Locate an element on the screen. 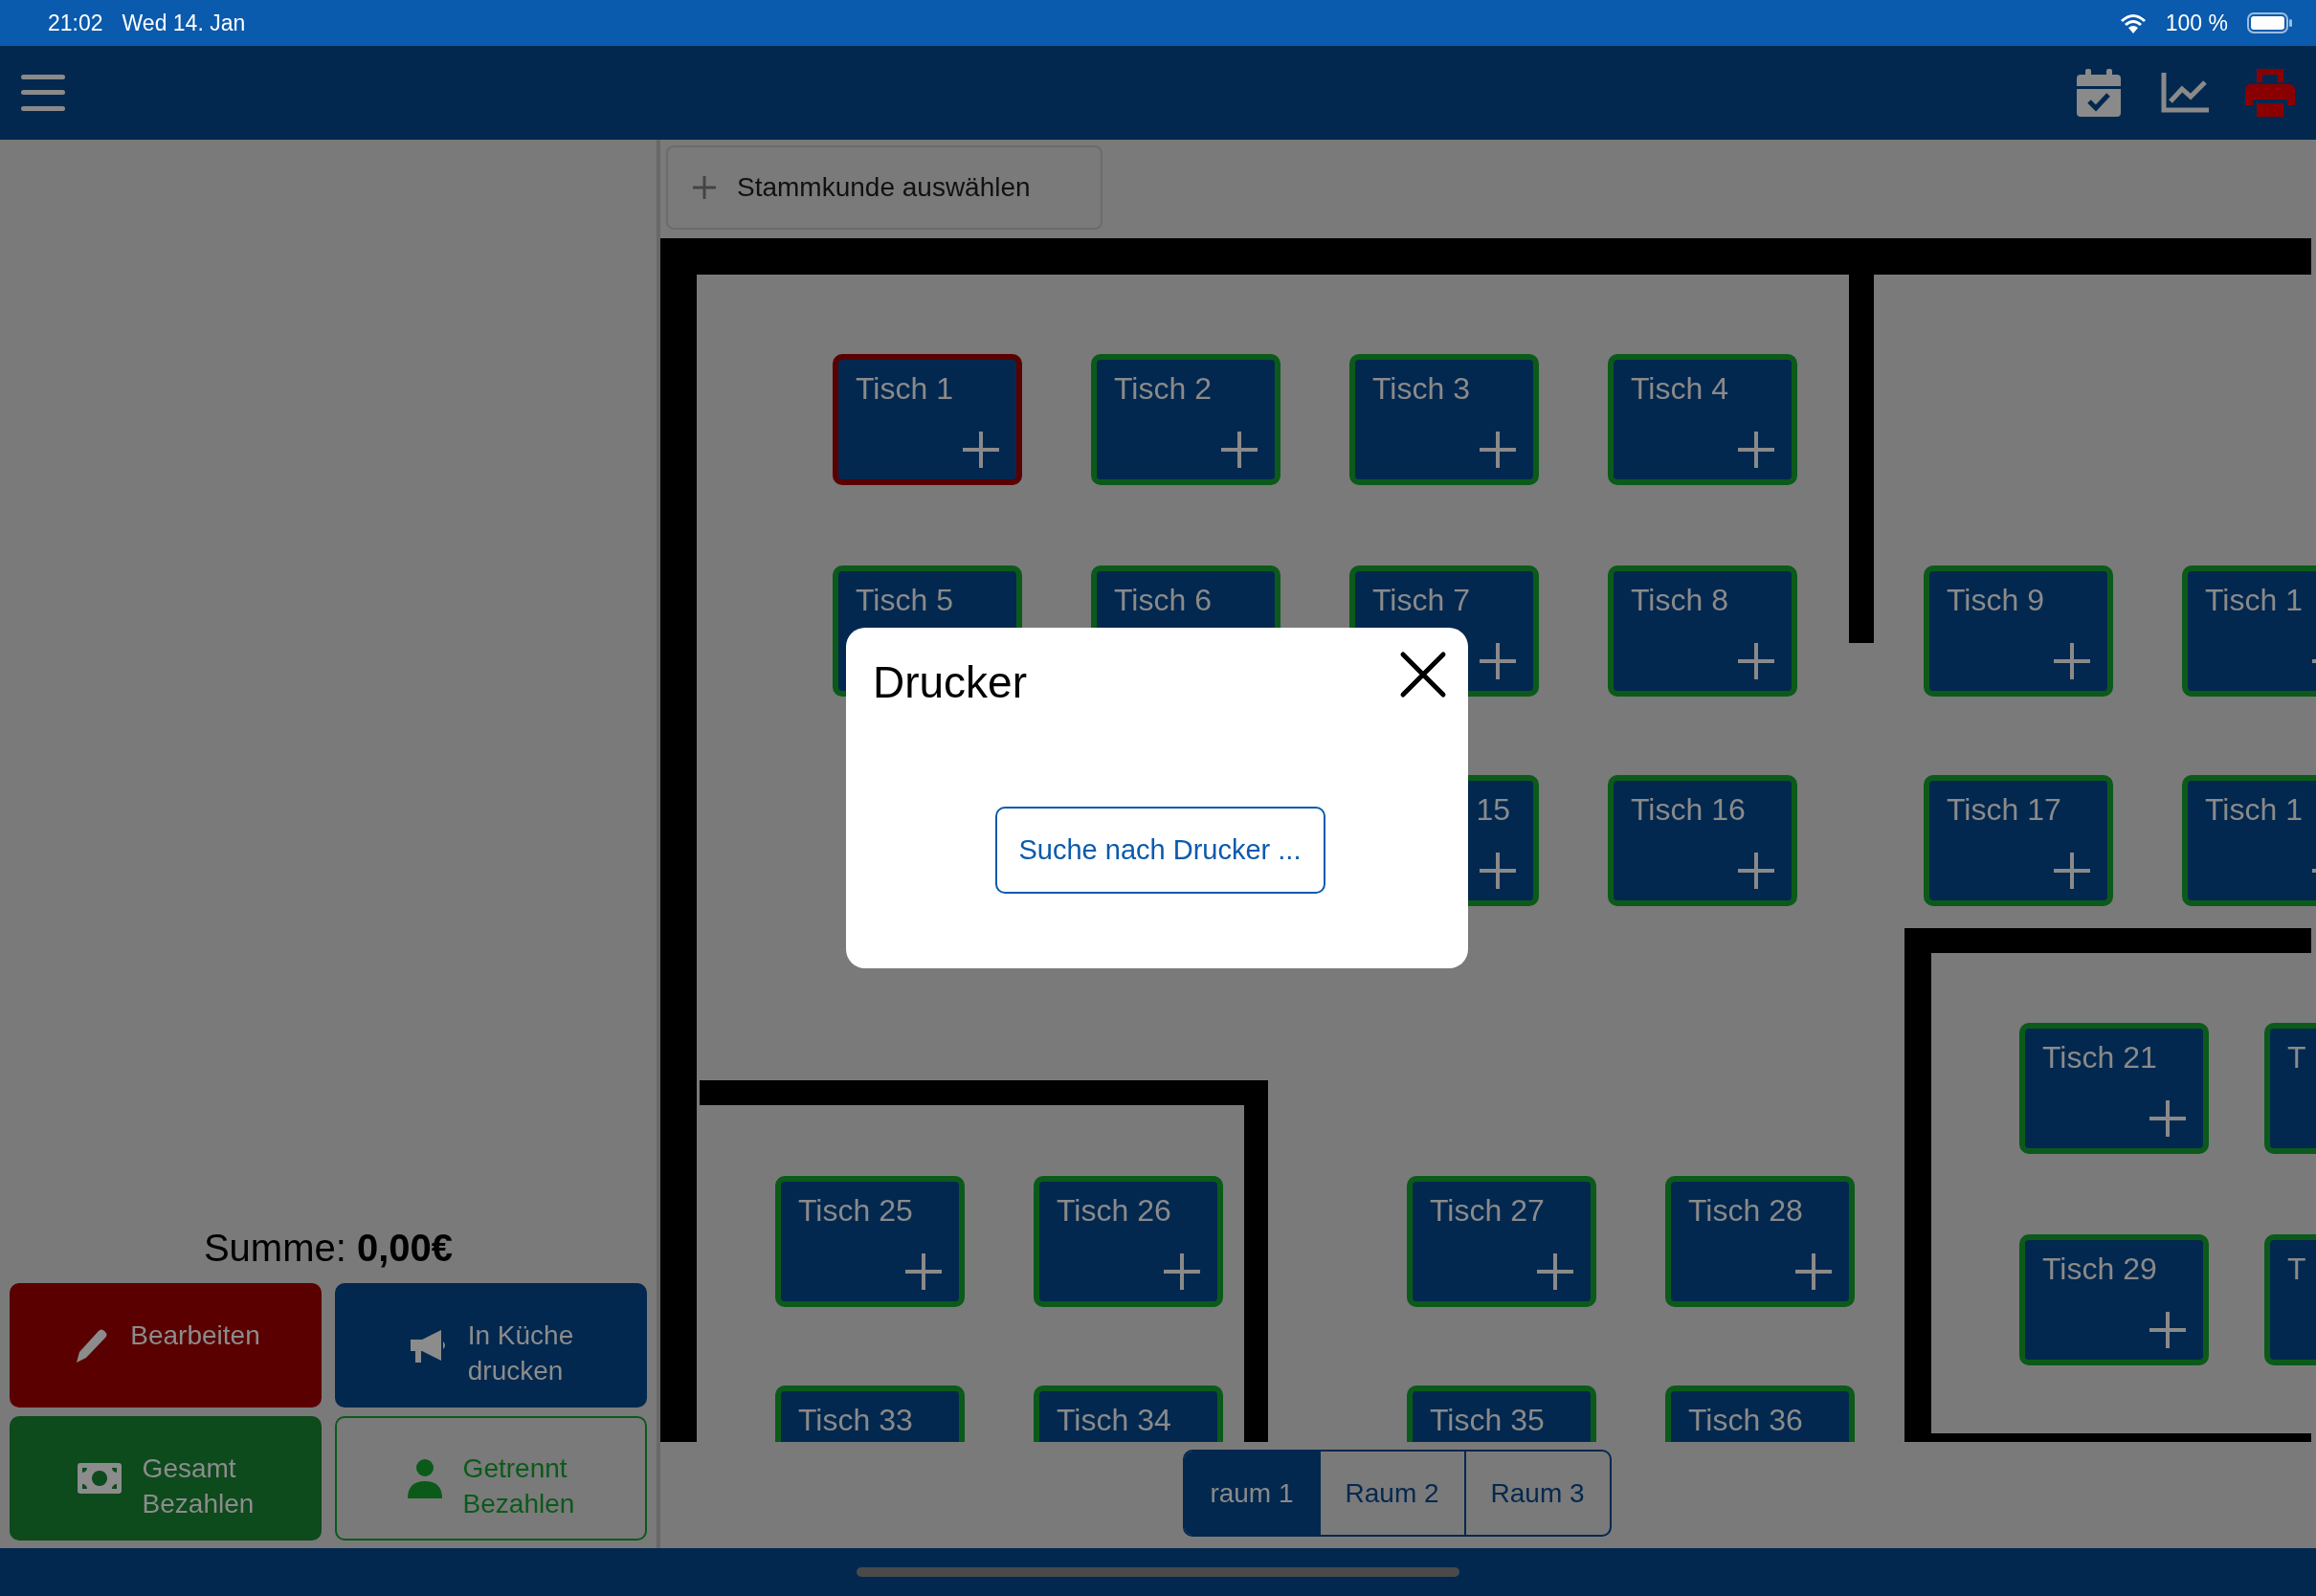 Image resolution: width=2316 pixels, height=1596 pixels. dialog-title: Drucker is located at coordinates (950, 682).